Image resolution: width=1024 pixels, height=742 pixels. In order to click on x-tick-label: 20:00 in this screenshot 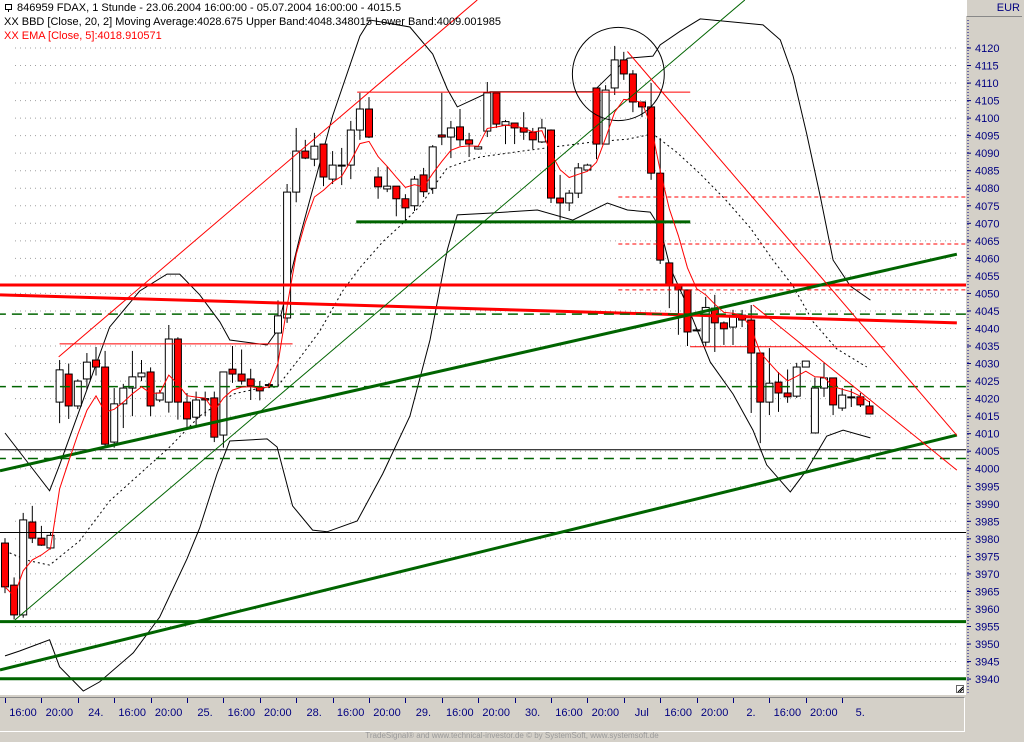, I will do `click(714, 713)`.